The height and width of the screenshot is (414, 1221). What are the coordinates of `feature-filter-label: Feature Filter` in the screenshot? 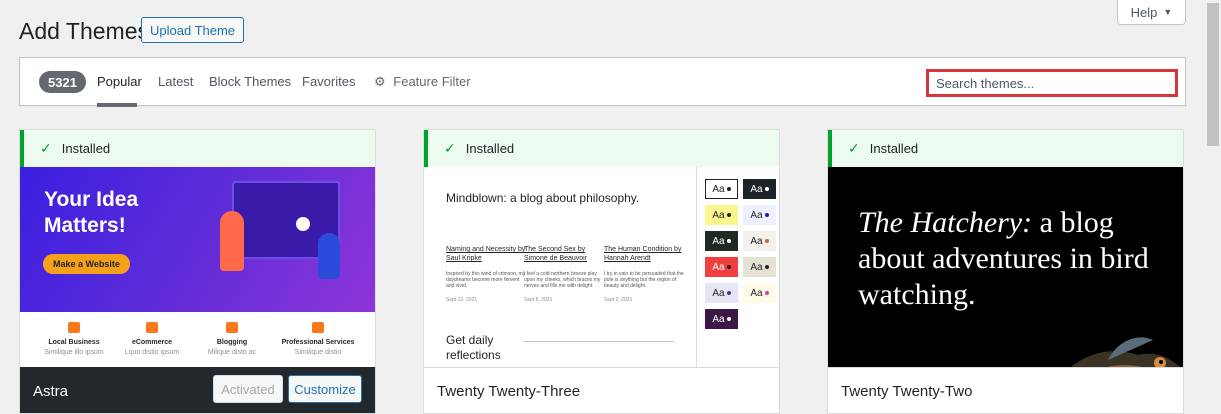 It's located at (432, 81).